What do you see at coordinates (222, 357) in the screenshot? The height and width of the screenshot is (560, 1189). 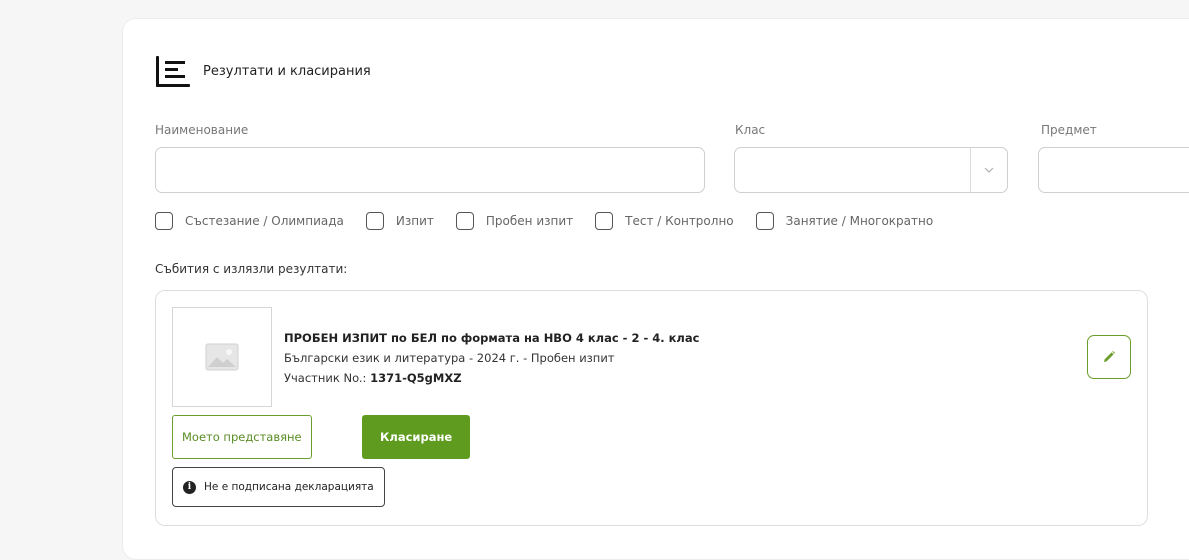 I see `image-placeholder-icon` at bounding box center [222, 357].